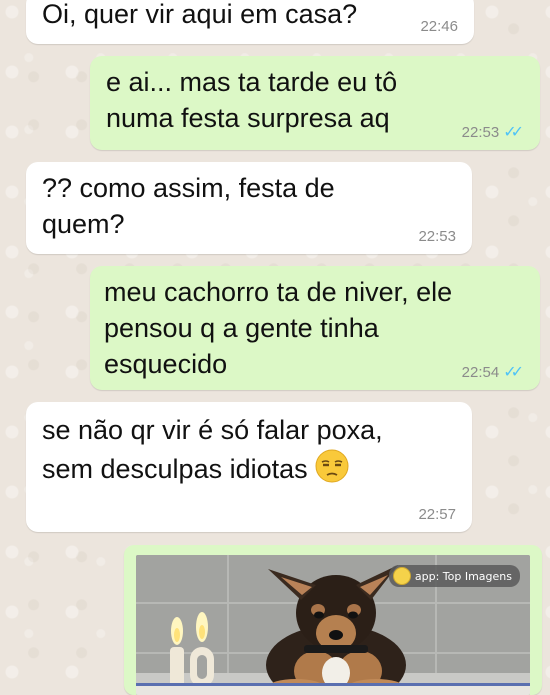 This screenshot has height=695, width=550. What do you see at coordinates (200, 14) in the screenshot?
I see `message-text: Oi, quer vir aqui em casa?` at bounding box center [200, 14].